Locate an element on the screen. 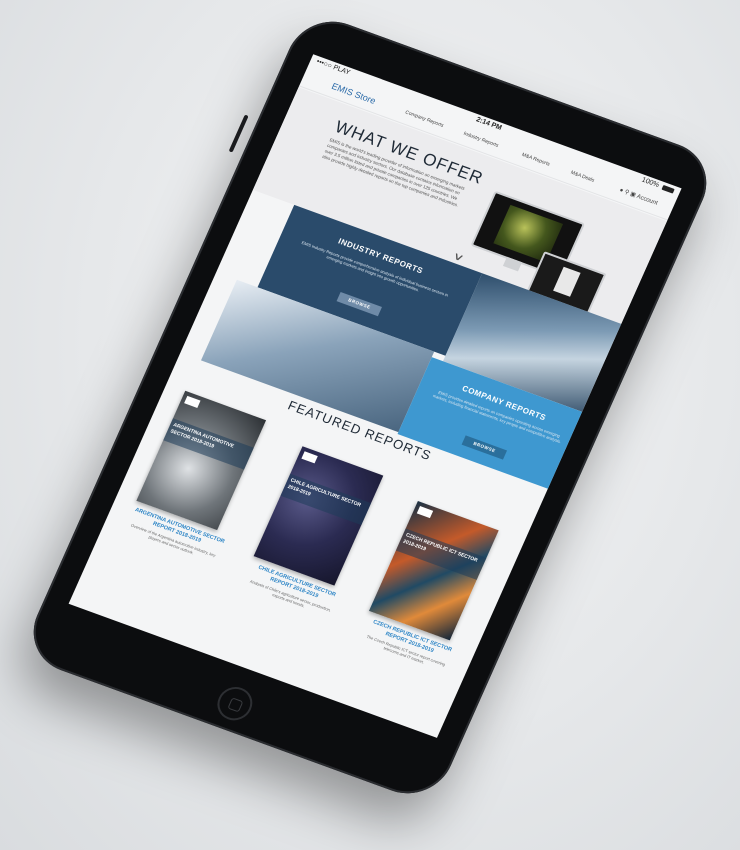  report-cover: CHILE AGRICULTURE SECTOR 2018-2019 is located at coordinates (318, 516).